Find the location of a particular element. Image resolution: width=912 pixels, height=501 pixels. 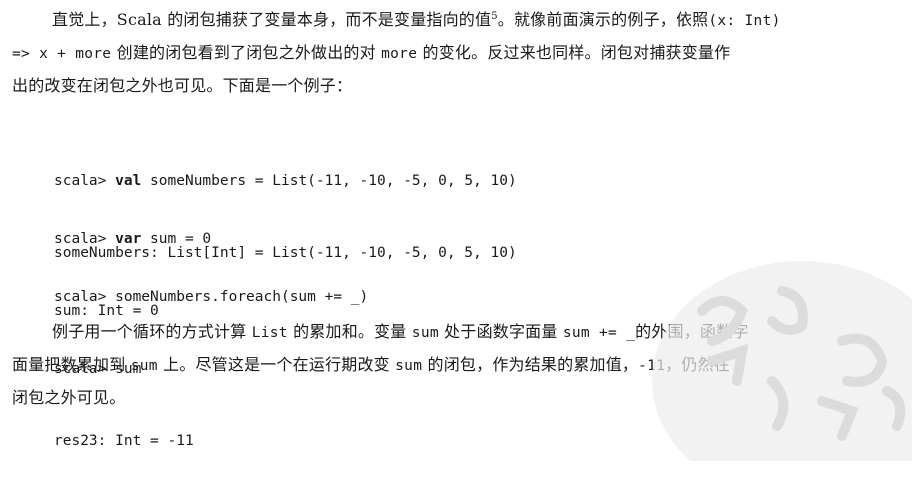

inline-code: sum += _ is located at coordinates (599, 333).